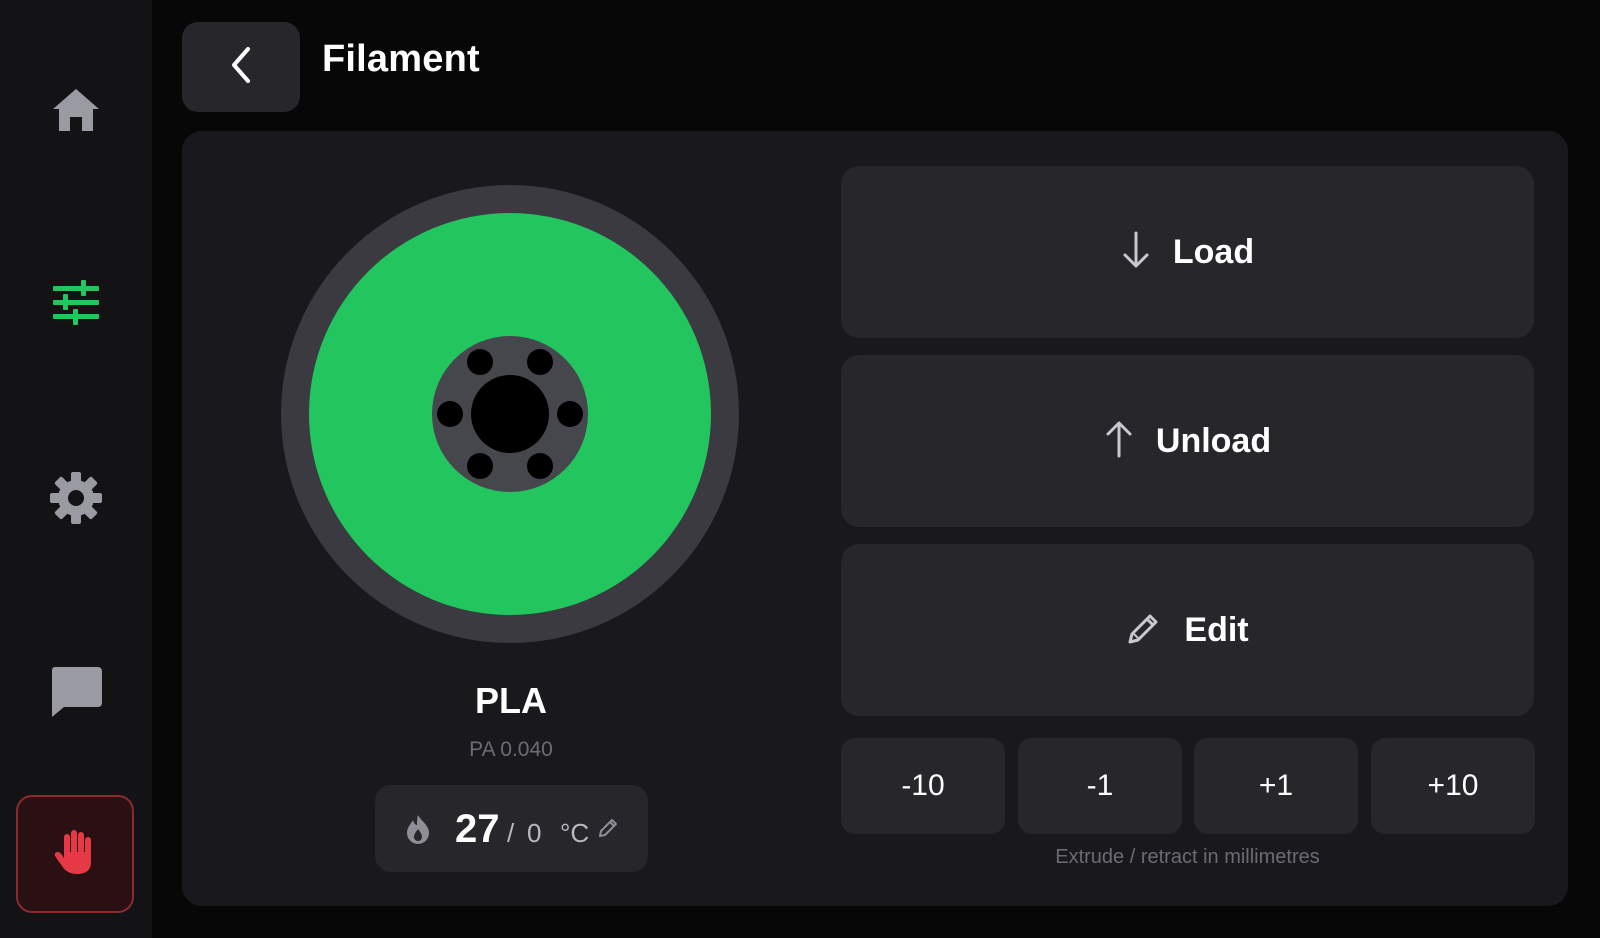 The image size is (1600, 938). Describe the element at coordinates (1216, 629) in the screenshot. I see `edit-label: Edit` at that location.